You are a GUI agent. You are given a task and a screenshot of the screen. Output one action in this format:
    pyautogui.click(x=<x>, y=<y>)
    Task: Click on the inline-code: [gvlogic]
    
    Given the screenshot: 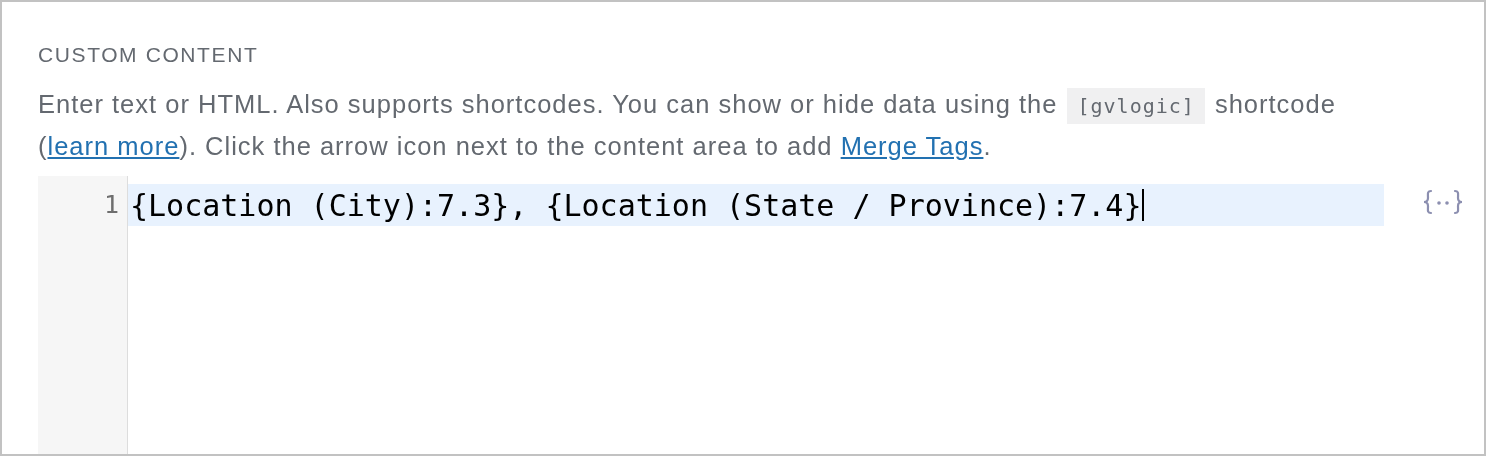 What is the action you would take?
    pyautogui.click(x=1136, y=106)
    